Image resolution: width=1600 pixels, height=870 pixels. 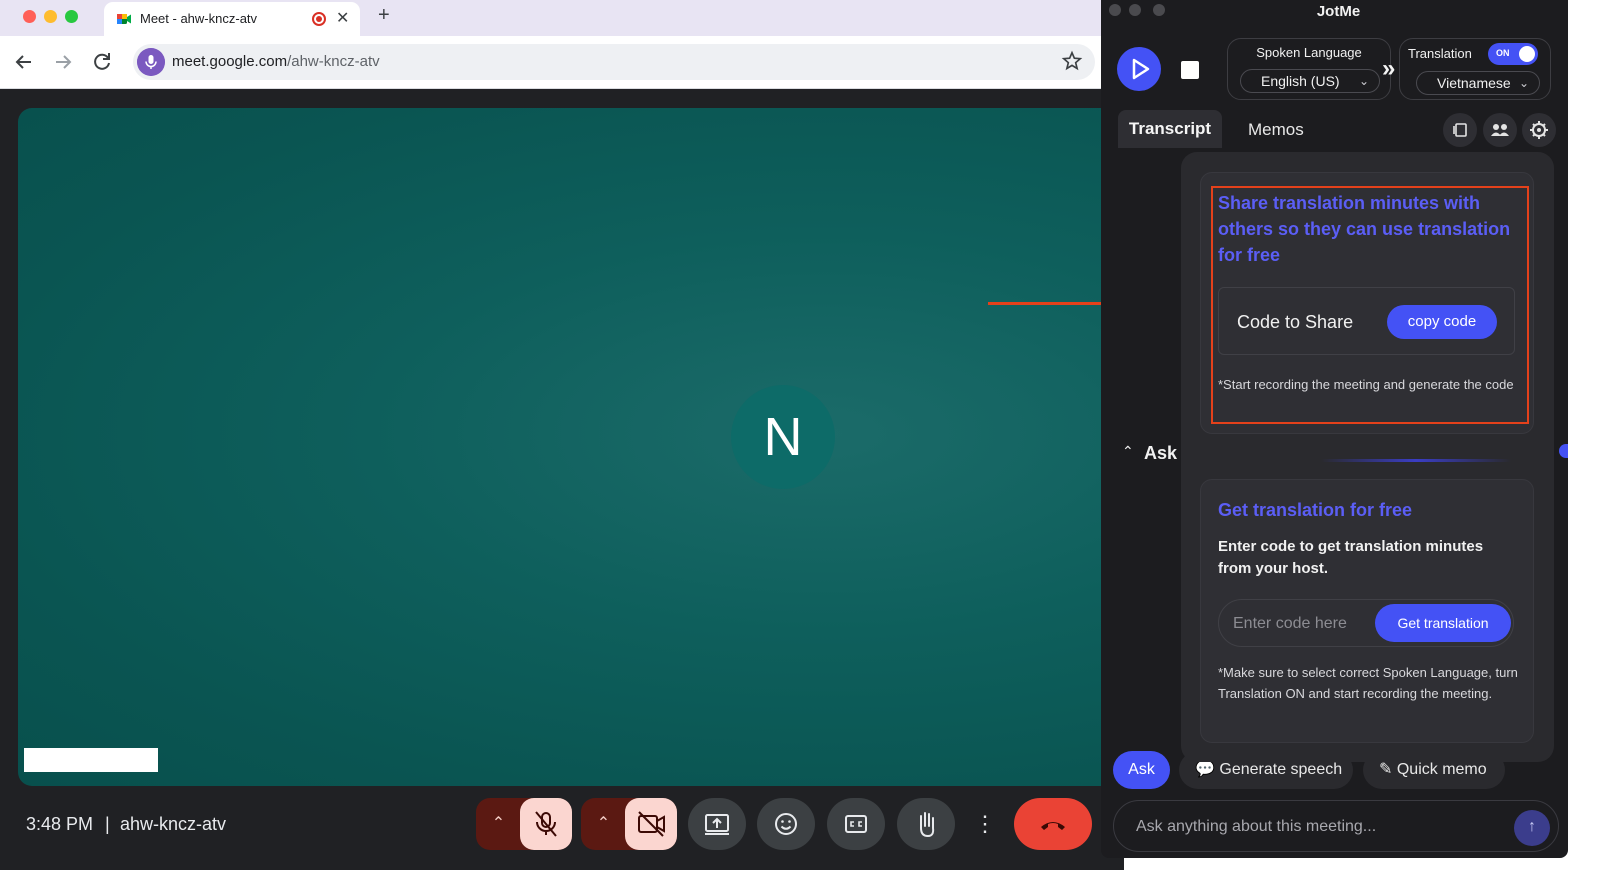 What do you see at coordinates (1527, 54) in the screenshot?
I see `toggle-knob` at bounding box center [1527, 54].